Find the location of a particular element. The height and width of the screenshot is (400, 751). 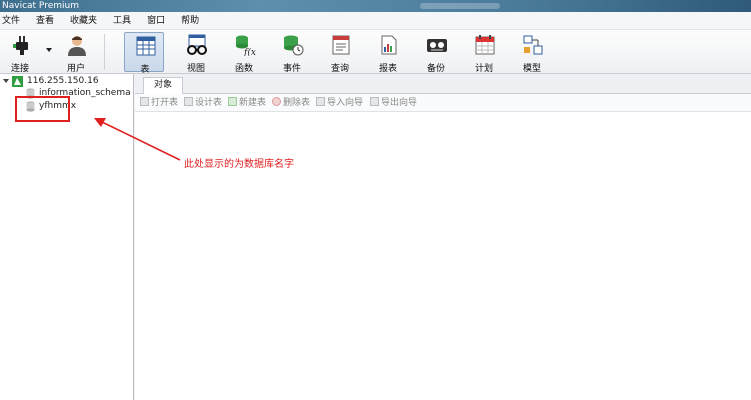

design-table-label: 设计表 is located at coordinates (209, 103).